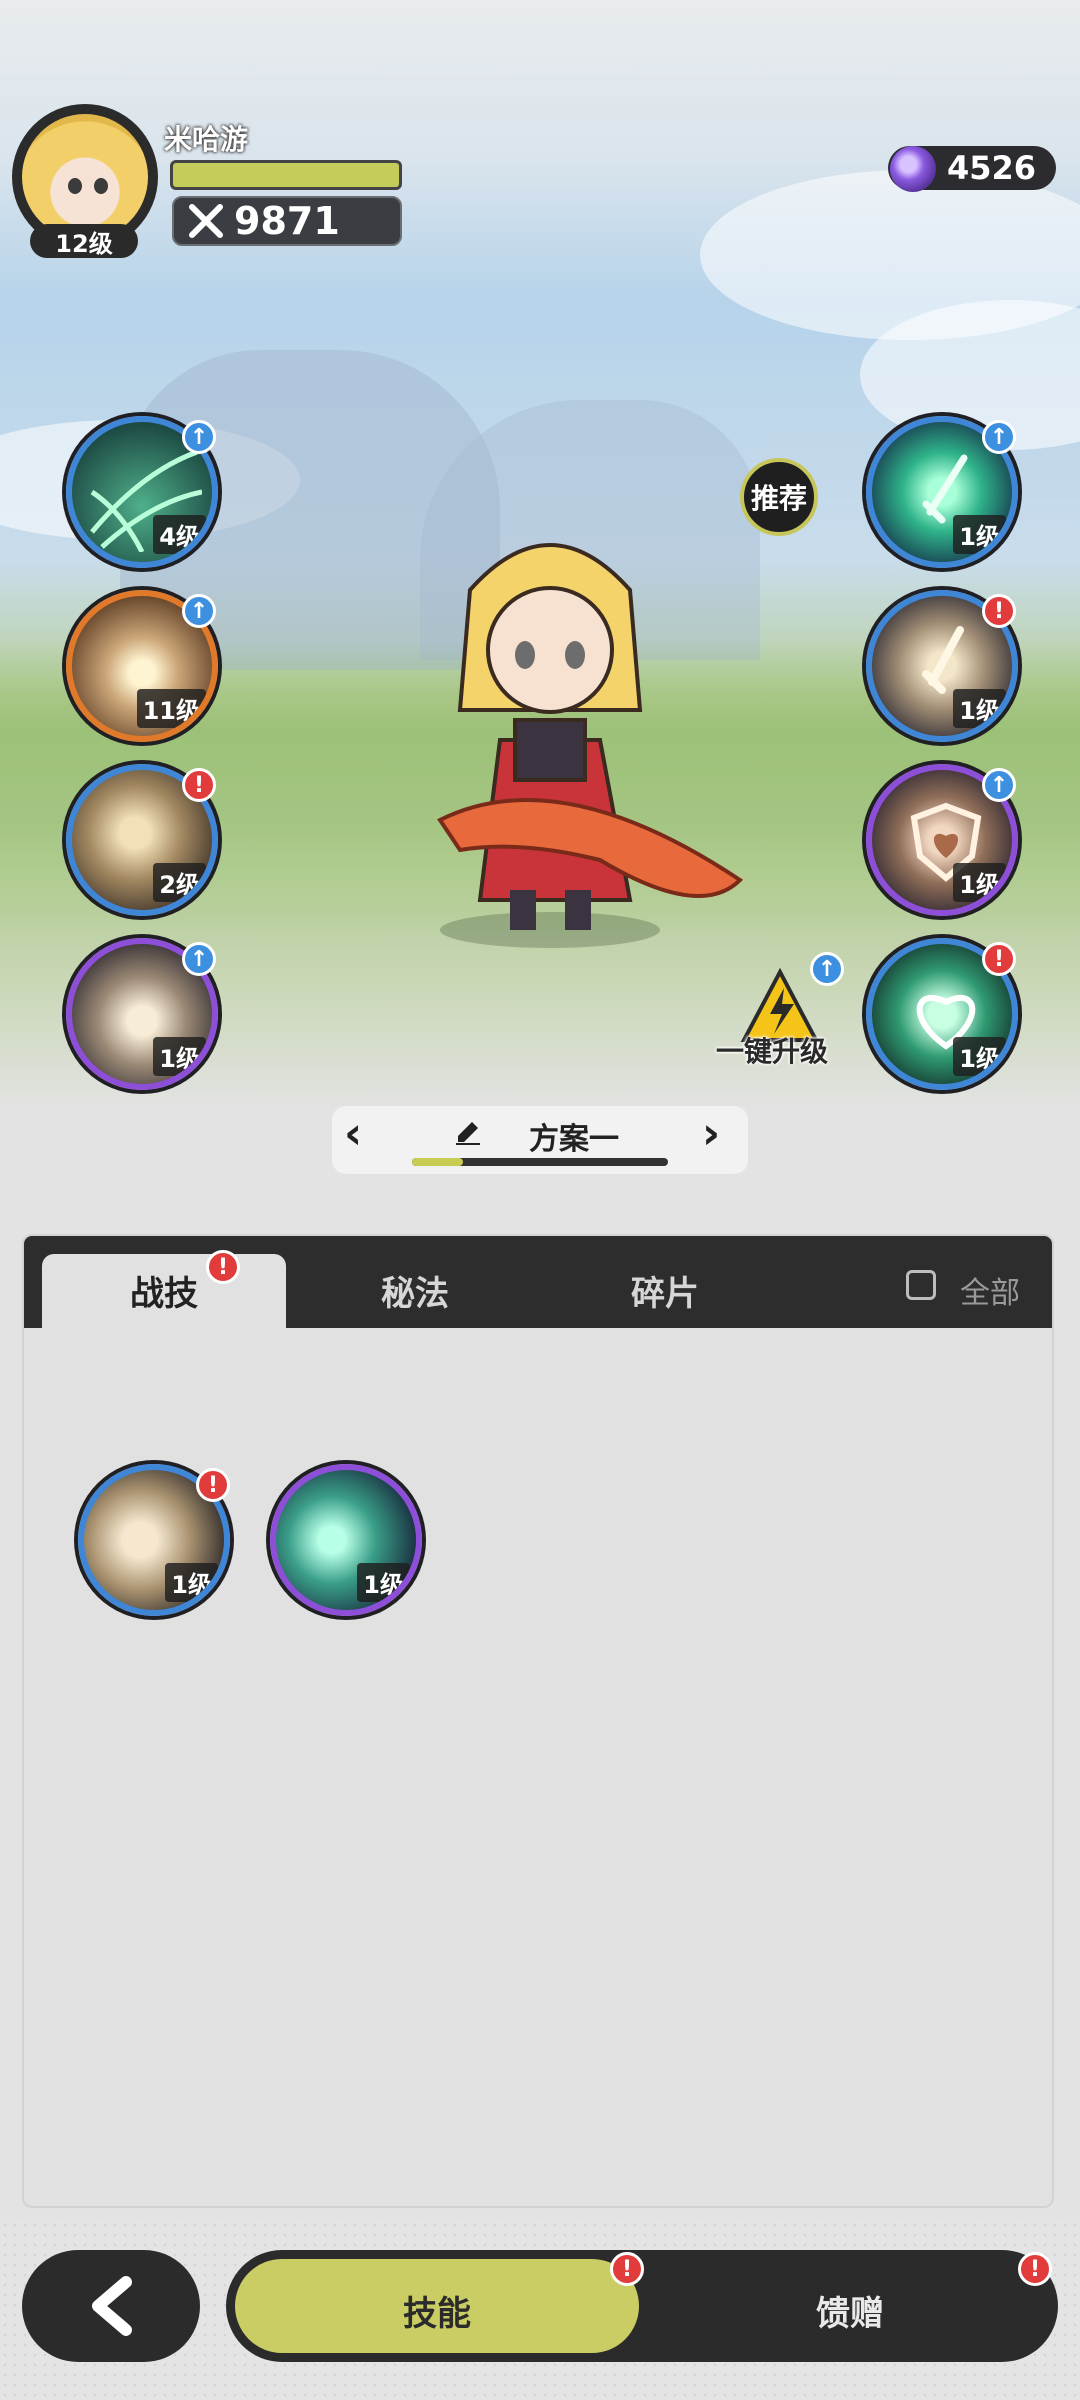  Describe the element at coordinates (437, 1162) in the screenshot. I see `plan-progress-fill` at that location.